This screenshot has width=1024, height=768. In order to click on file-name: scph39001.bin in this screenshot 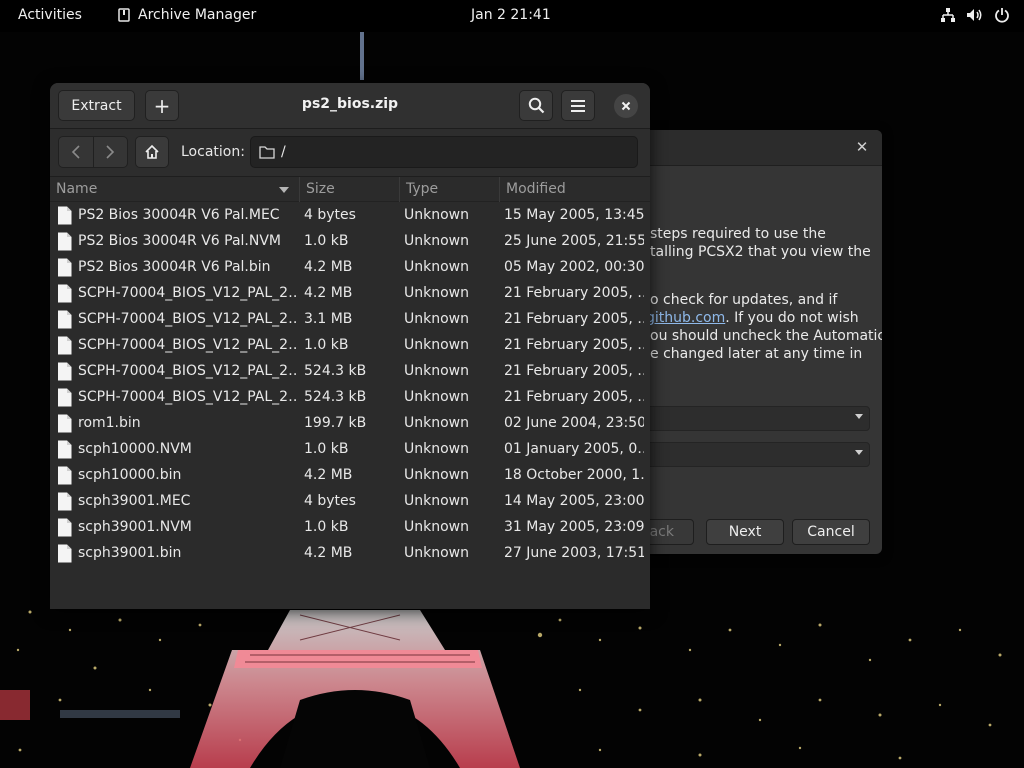, I will do `click(130, 553)`.